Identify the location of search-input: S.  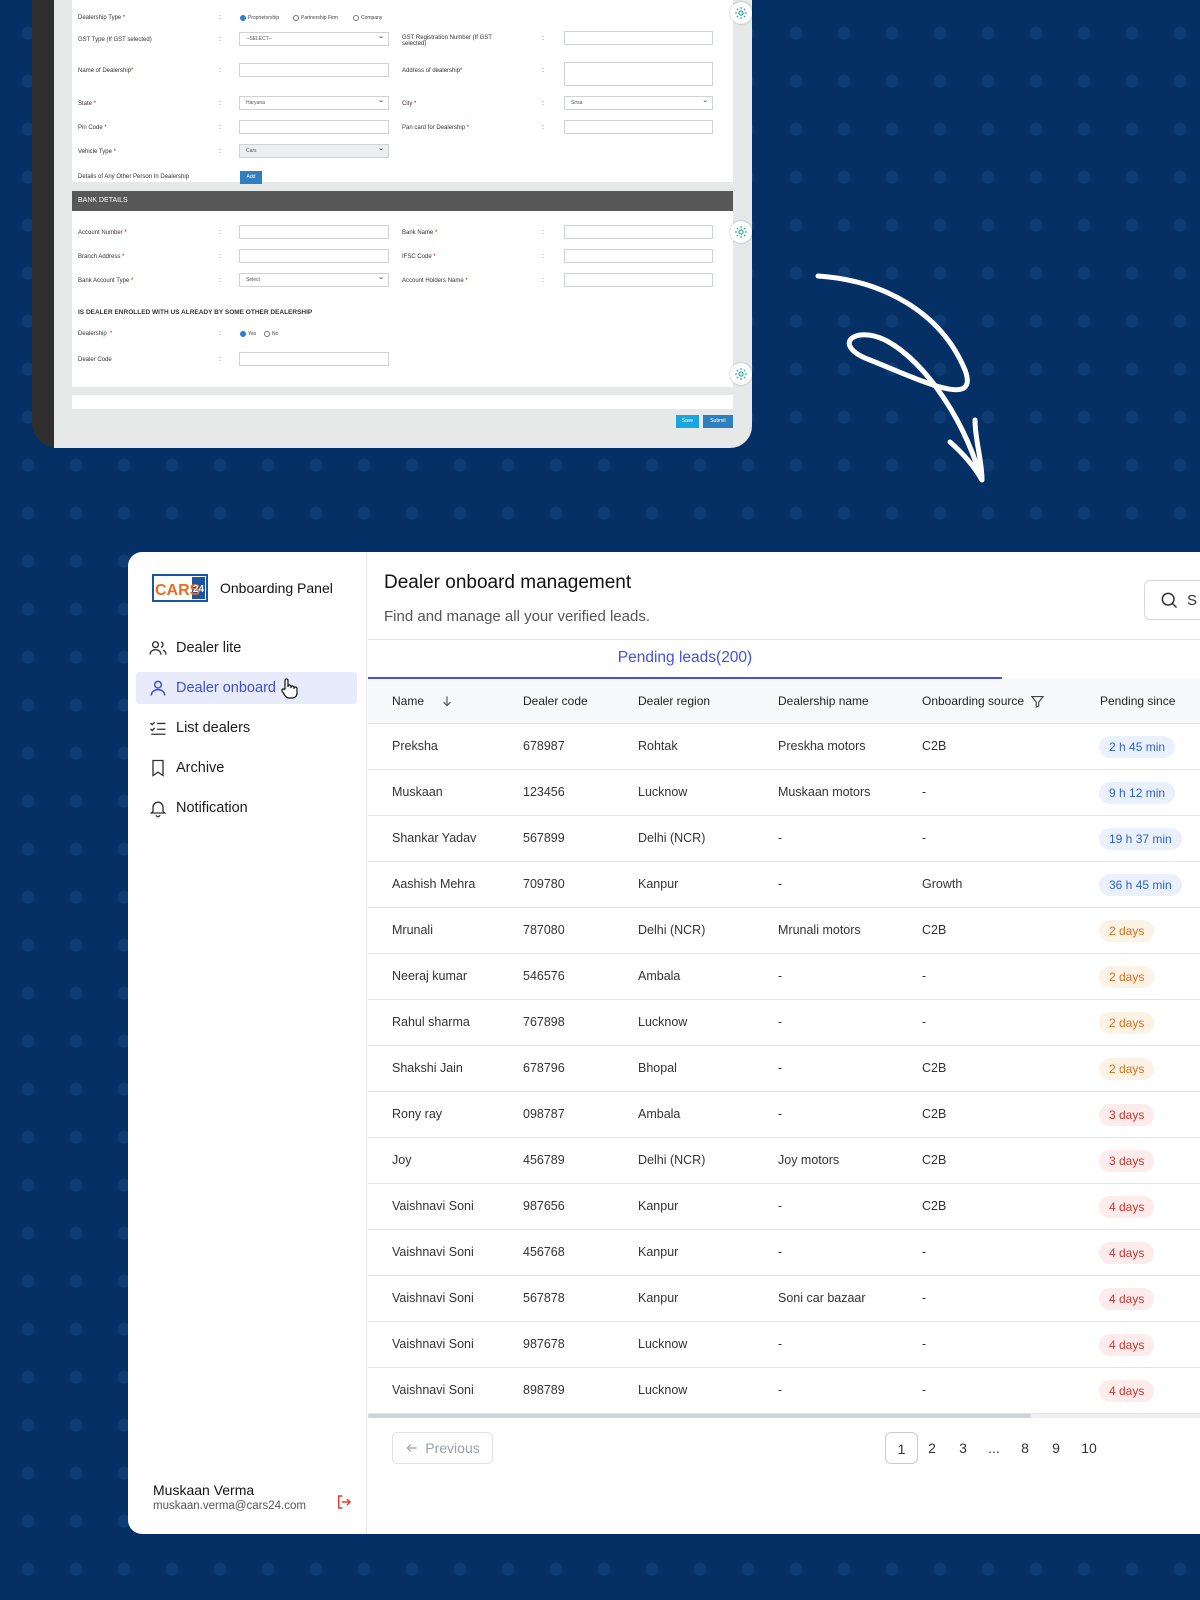
(1172, 600).